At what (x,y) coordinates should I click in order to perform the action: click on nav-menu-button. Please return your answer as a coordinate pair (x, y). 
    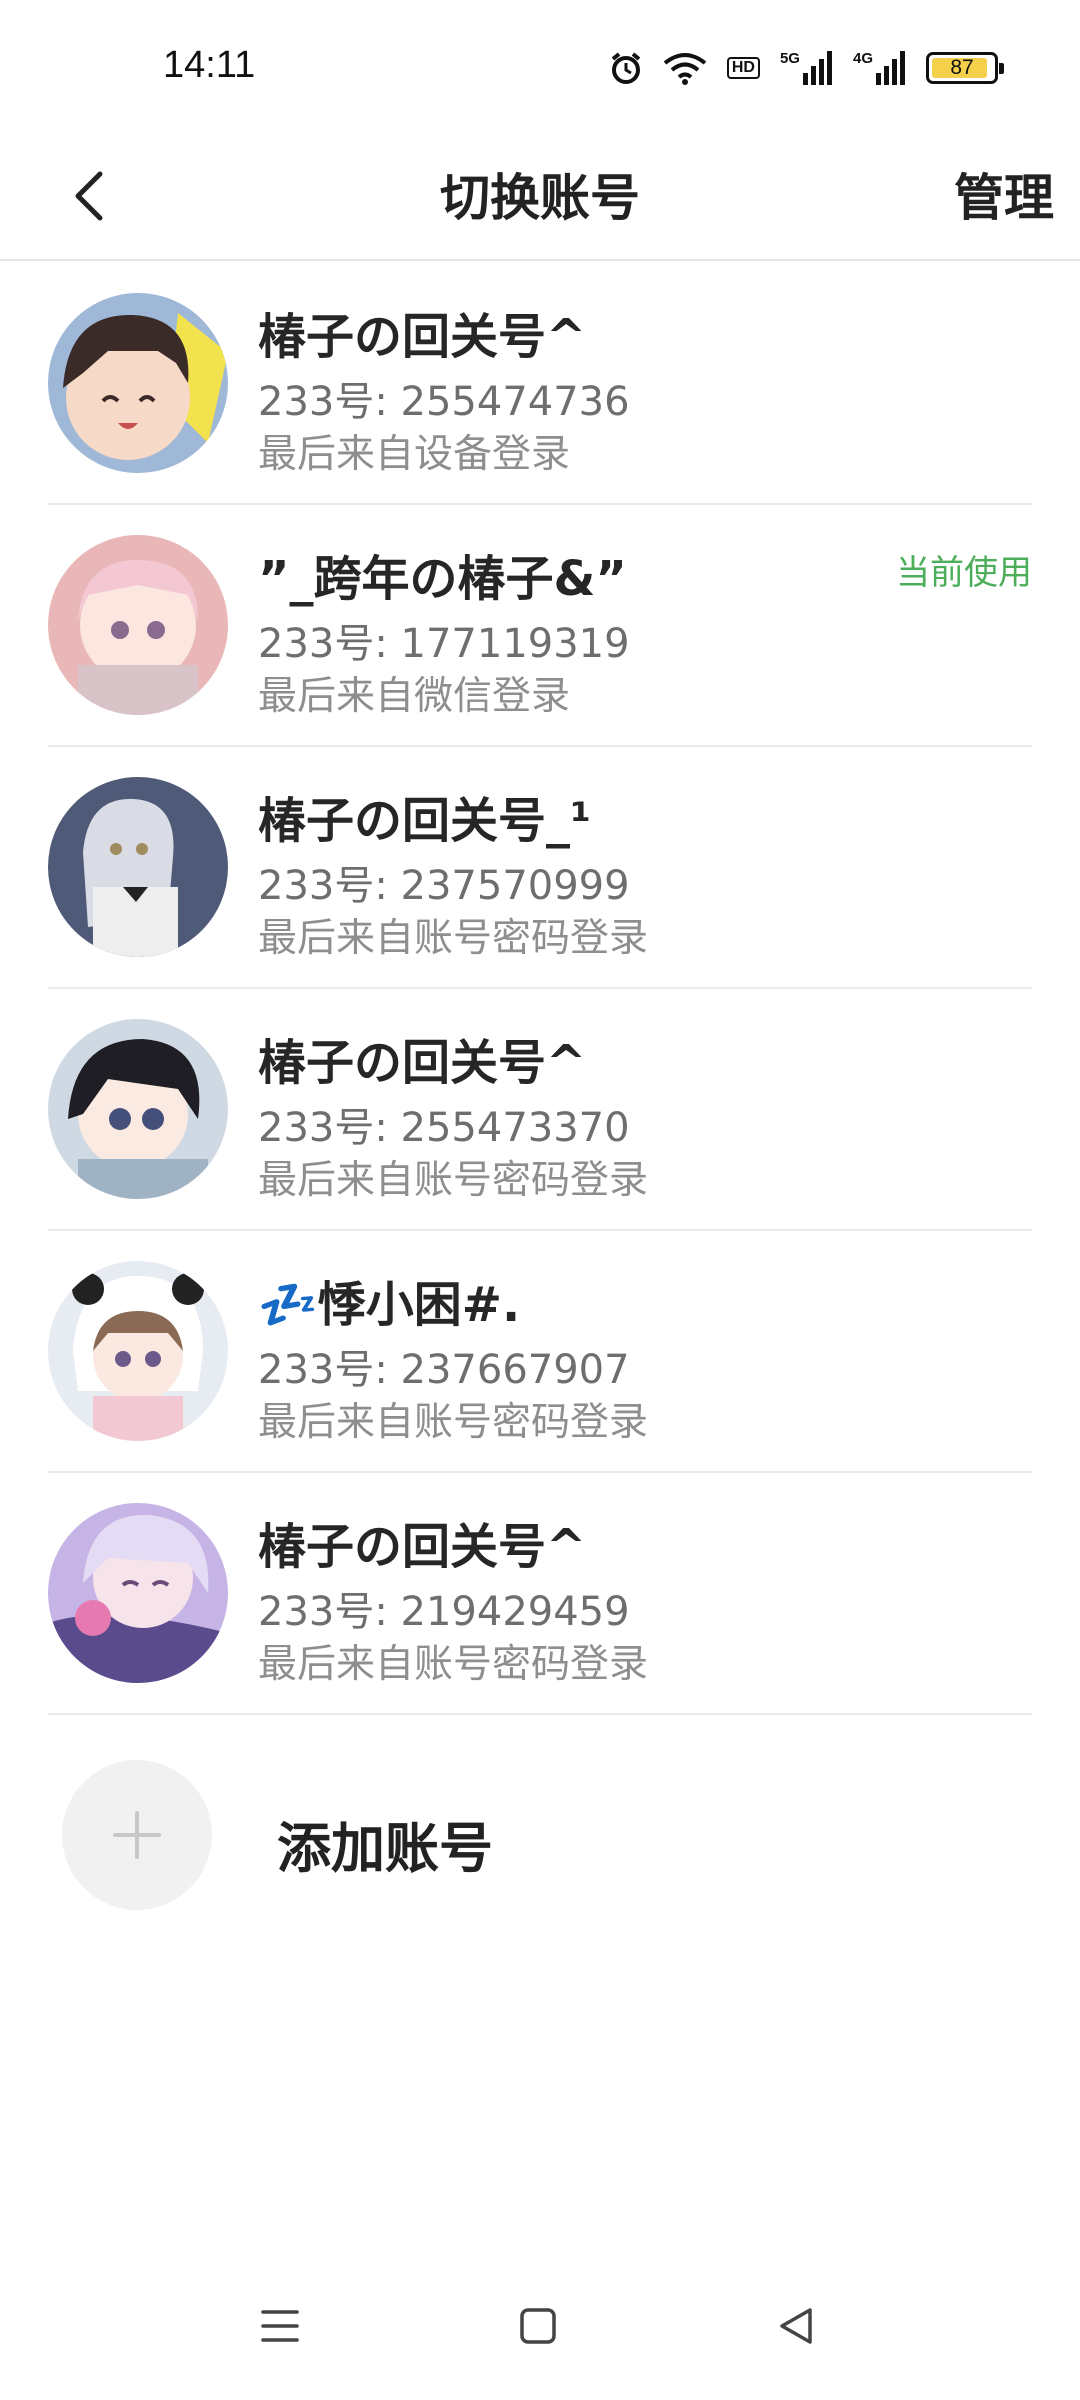
    Looking at the image, I should click on (280, 2326).